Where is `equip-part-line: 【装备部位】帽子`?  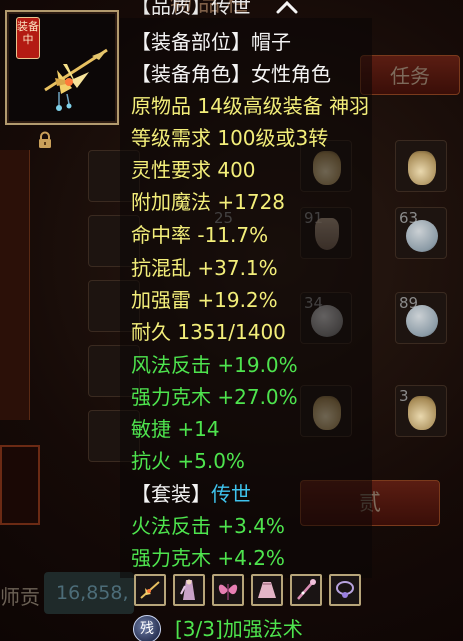 equip-part-line: 【装备部位】帽子 is located at coordinates (211, 42).